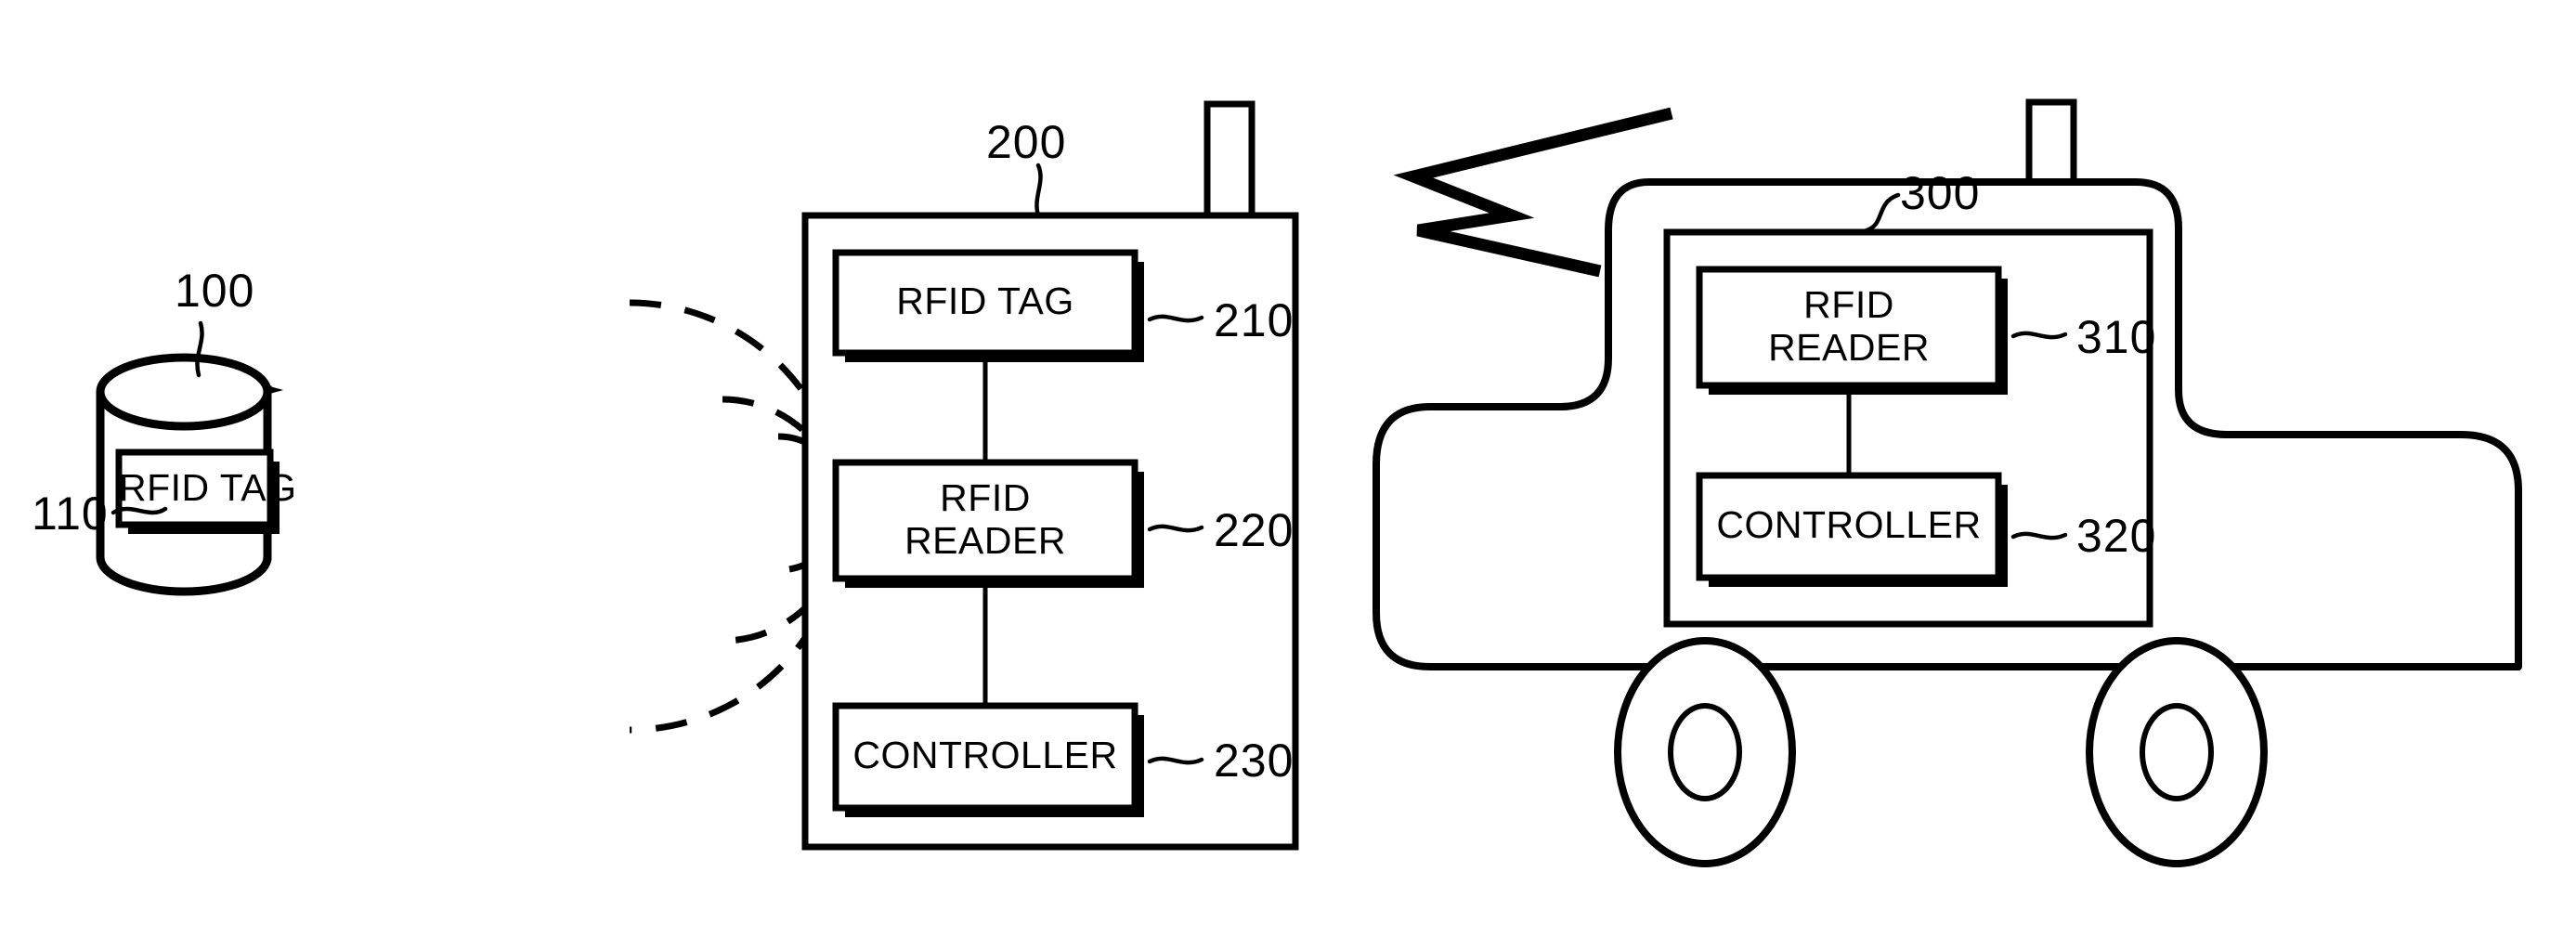 The image size is (2576, 950). I want to click on ref-label-230: 230, so click(1254, 761).